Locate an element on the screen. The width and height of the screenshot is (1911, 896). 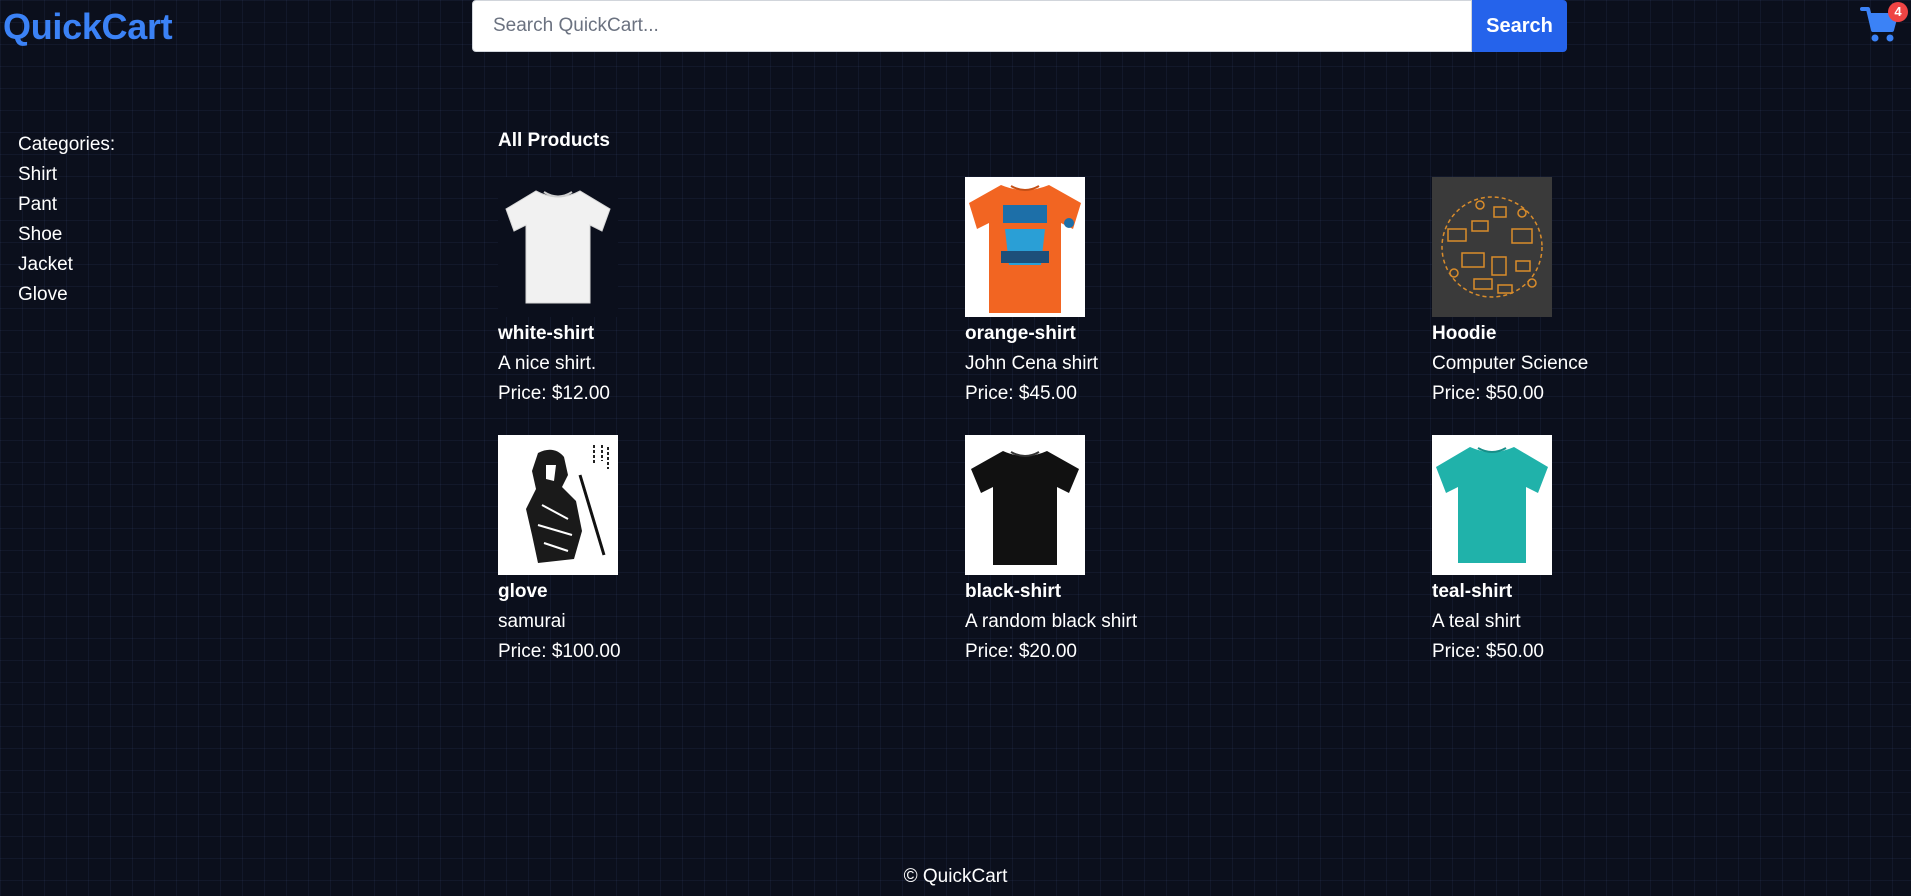
product-card: glove samurai Price: $100.00 is located at coordinates (731, 551).